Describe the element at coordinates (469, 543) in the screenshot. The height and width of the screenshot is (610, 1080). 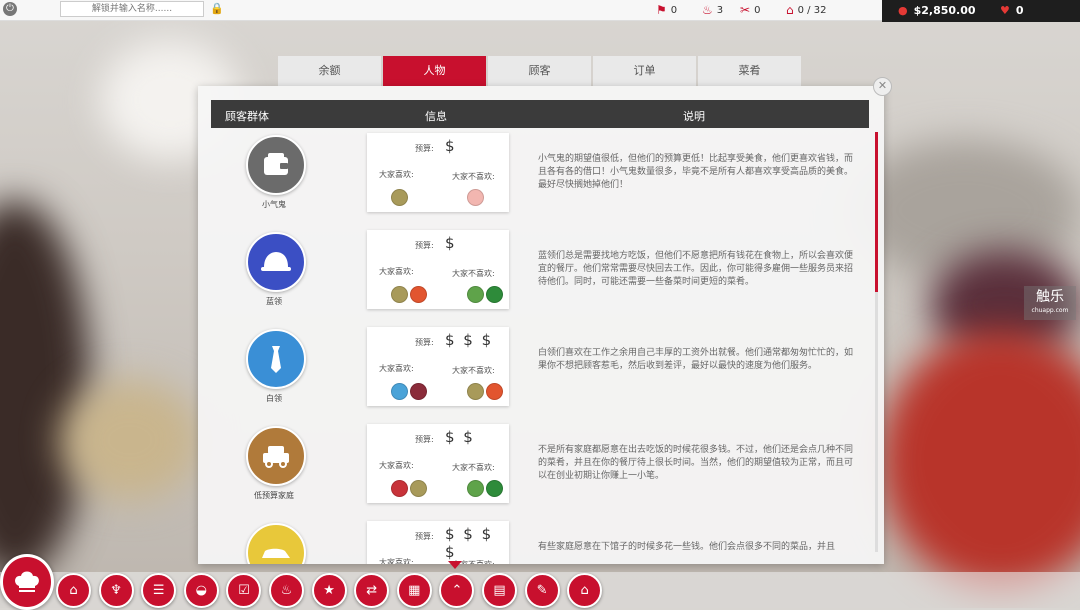
I see `budget-value: $ $ $ $` at that location.